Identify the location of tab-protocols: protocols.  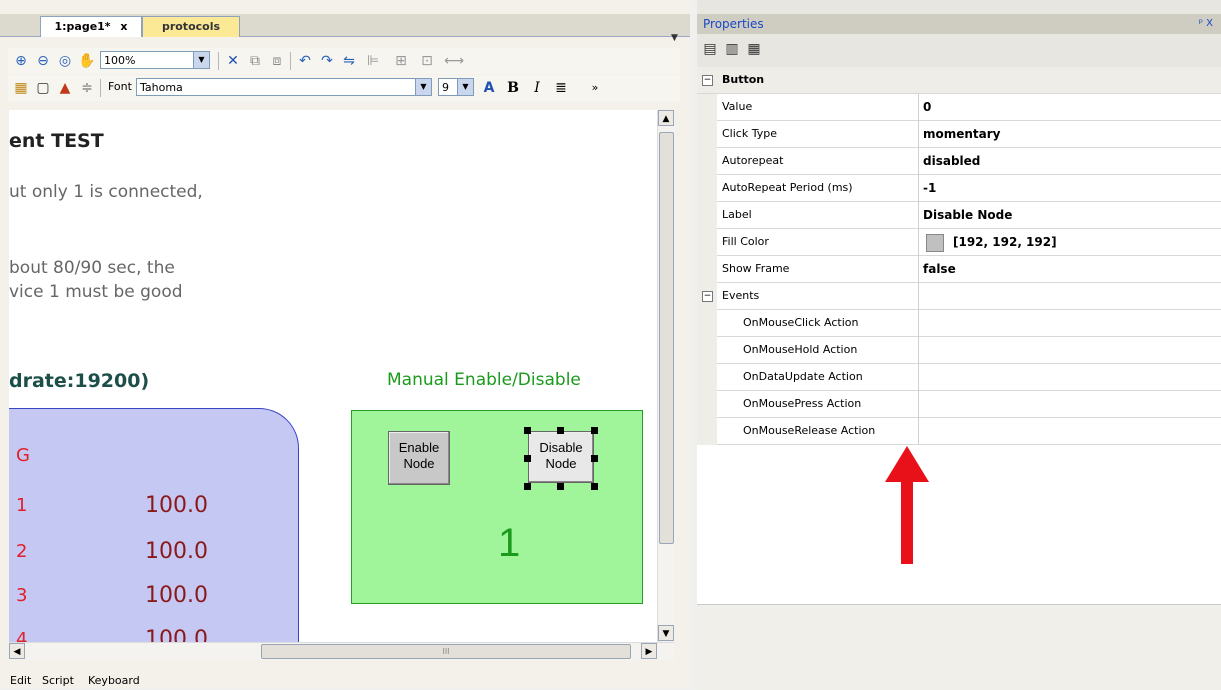
(191, 26).